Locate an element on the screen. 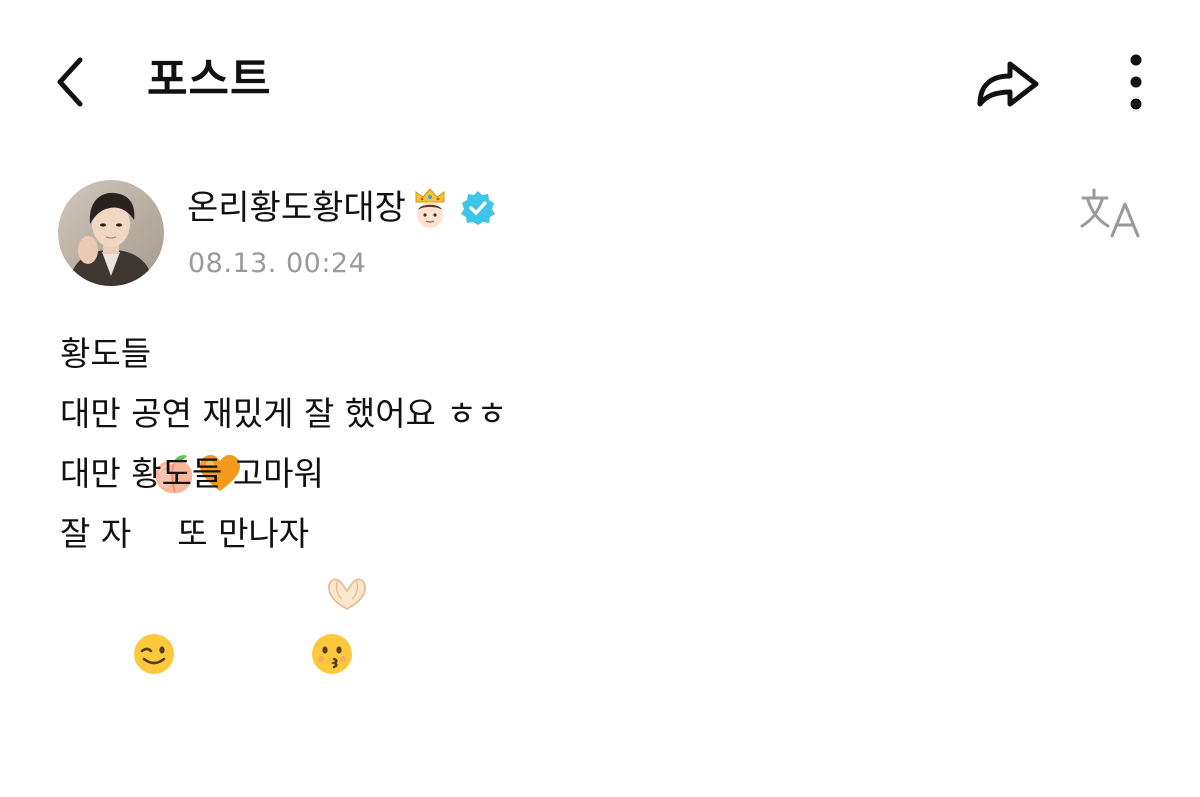 This screenshot has width=1200, height=797. post-line-2: 대만 공연 재밌게 잘 했어요 ㅎㅎ is located at coordinates (610, 414).